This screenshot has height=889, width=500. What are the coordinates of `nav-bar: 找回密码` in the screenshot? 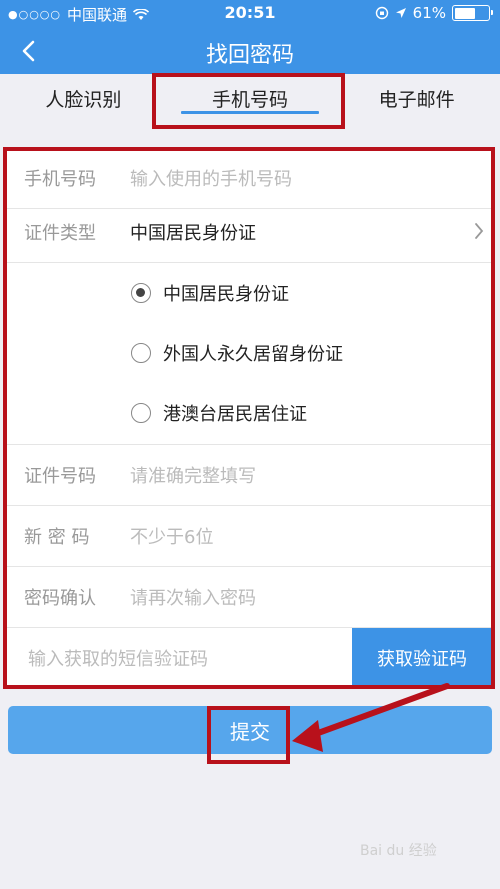 It's located at (250, 51).